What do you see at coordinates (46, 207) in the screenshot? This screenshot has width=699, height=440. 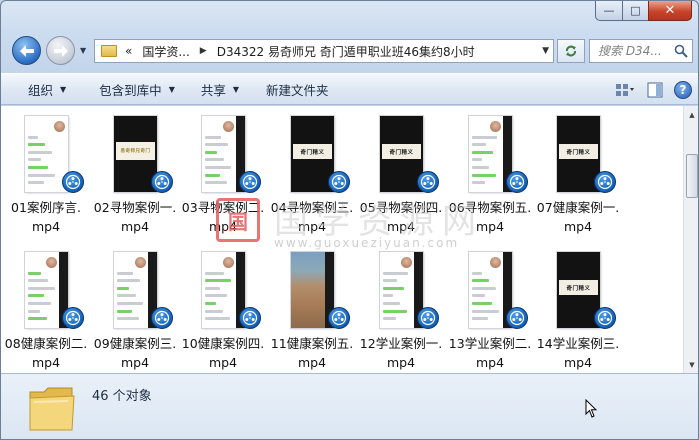 I see `file-name-line1: 01案例序言.` at bounding box center [46, 207].